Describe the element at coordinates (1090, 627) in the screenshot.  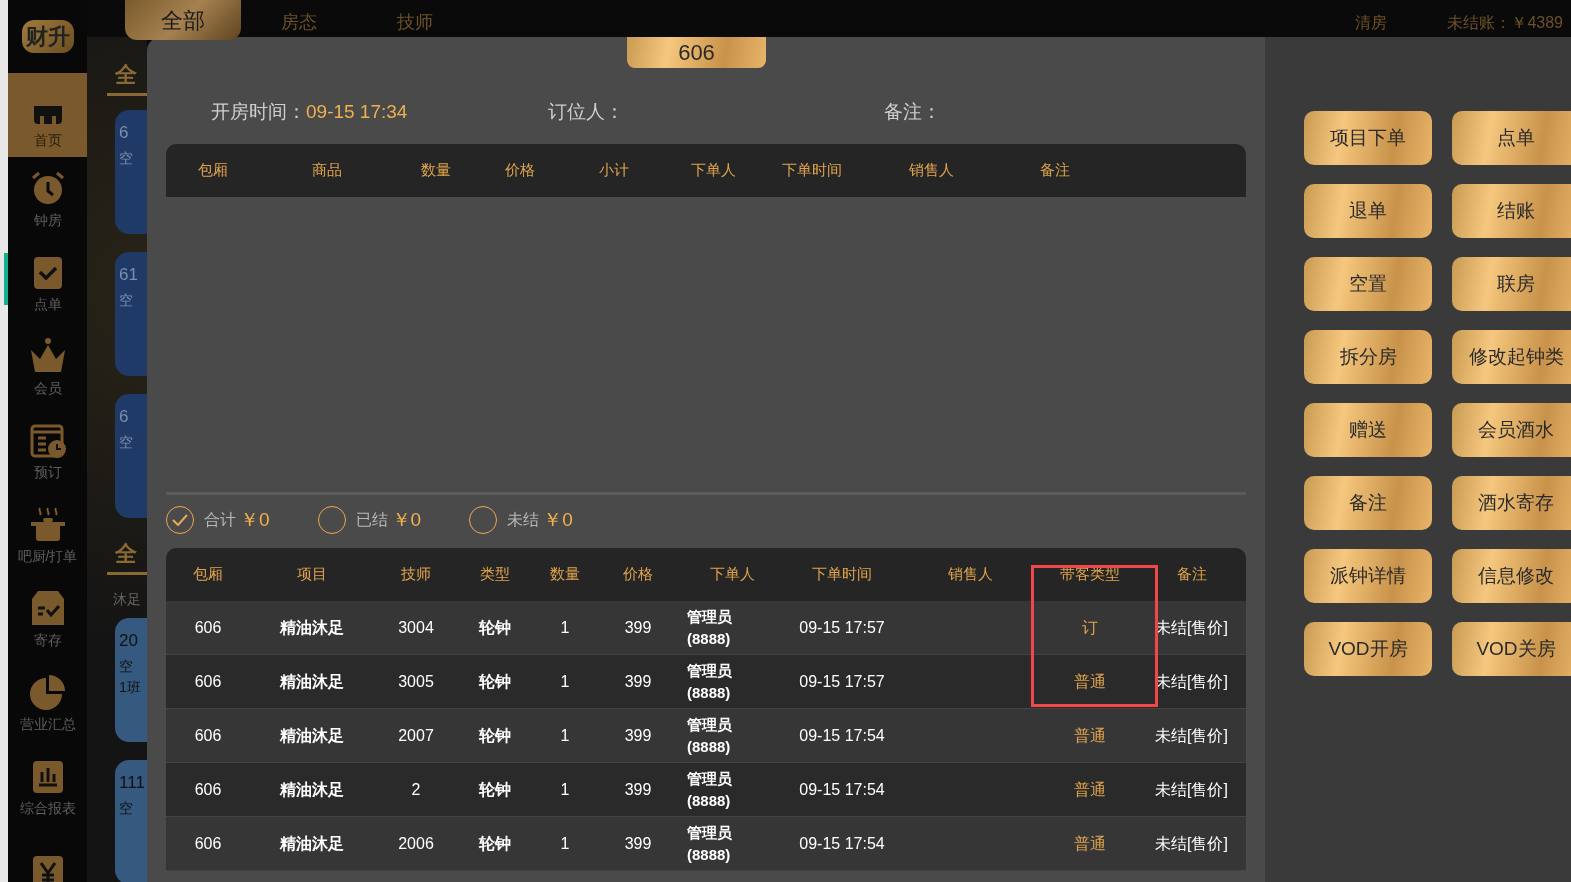
I see `table-cell-text: 订` at that location.